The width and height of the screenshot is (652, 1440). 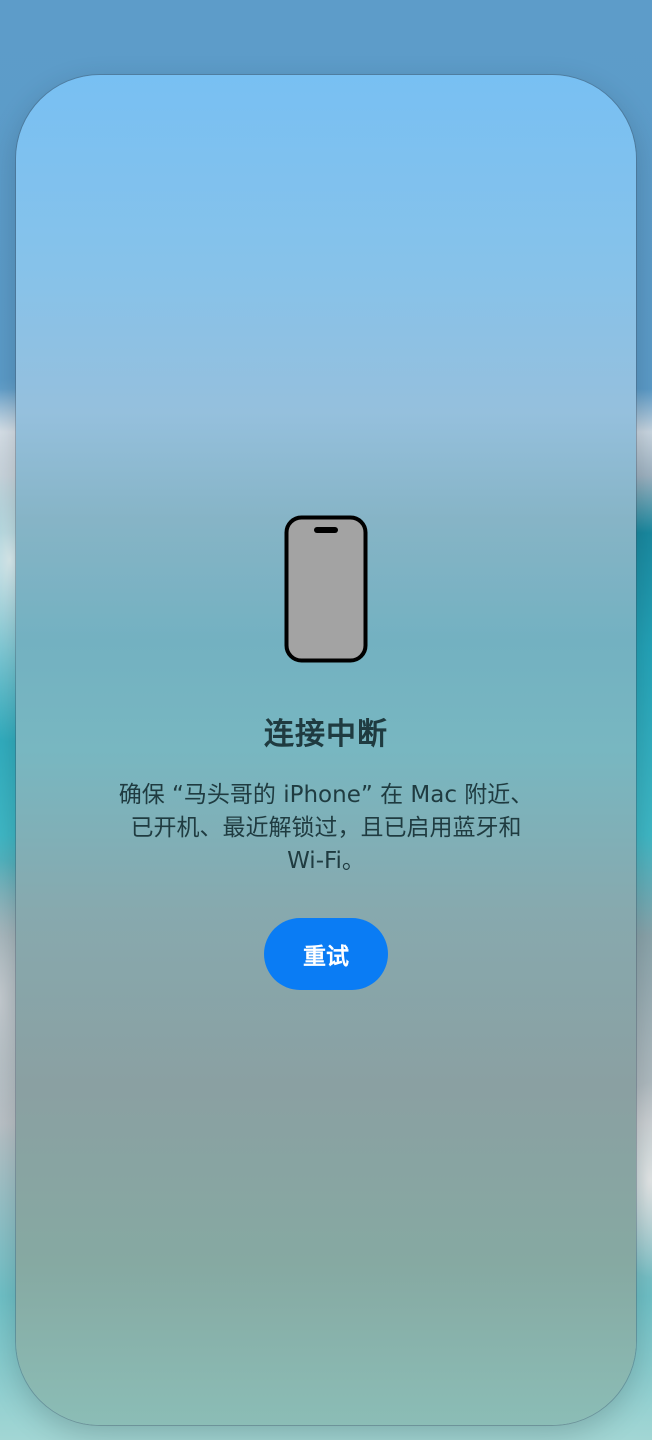 What do you see at coordinates (326, 589) in the screenshot?
I see `iphone-icon` at bounding box center [326, 589].